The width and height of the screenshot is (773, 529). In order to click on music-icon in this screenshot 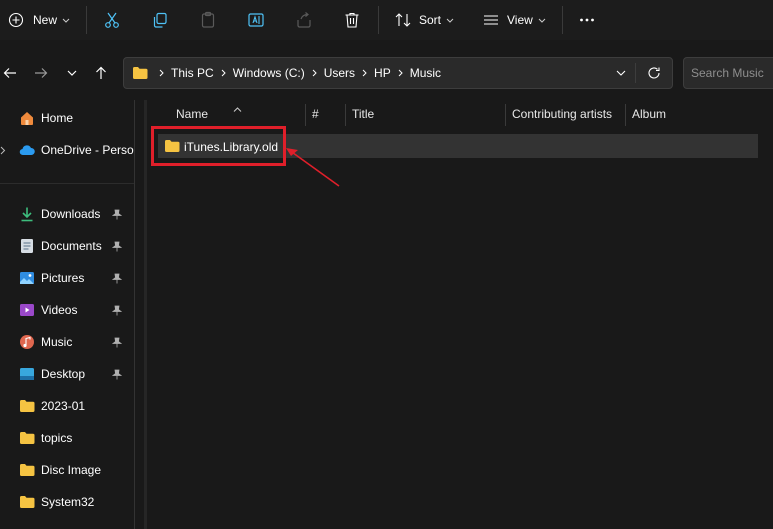, I will do `click(27, 342)`.